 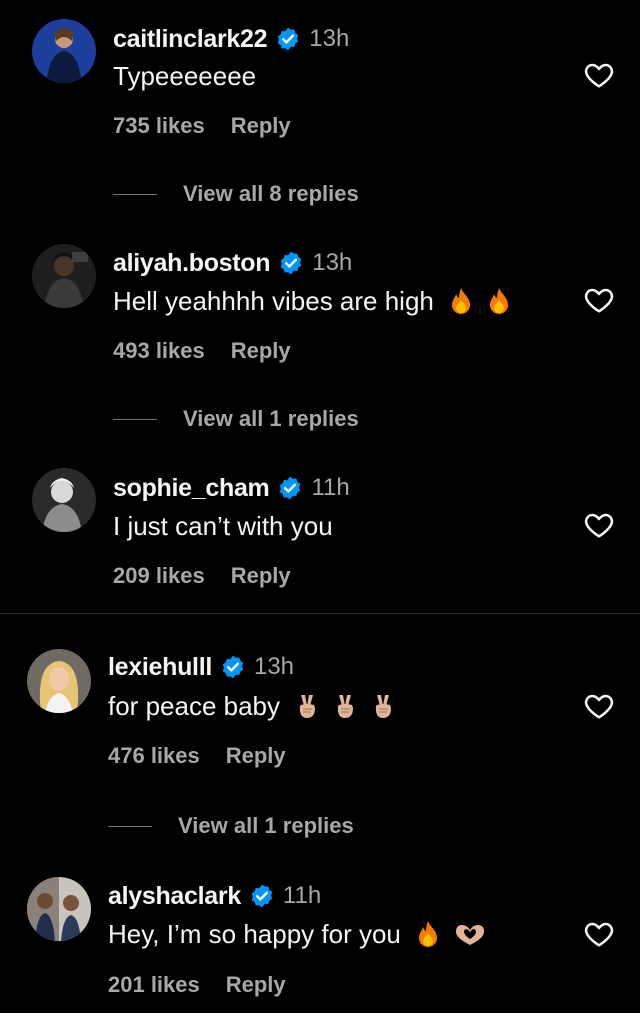 What do you see at coordinates (254, 933) in the screenshot?
I see `comment-text: Hey, I’m so happy for you` at bounding box center [254, 933].